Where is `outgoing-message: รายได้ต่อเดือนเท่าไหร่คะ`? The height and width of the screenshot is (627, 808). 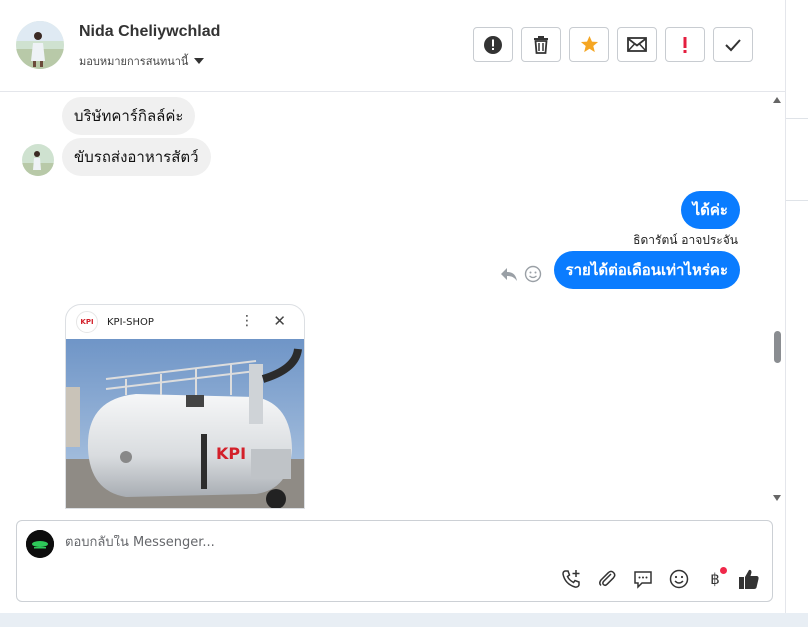 outgoing-message: รายได้ต่อเดือนเท่าไหร่คะ is located at coordinates (646, 270).